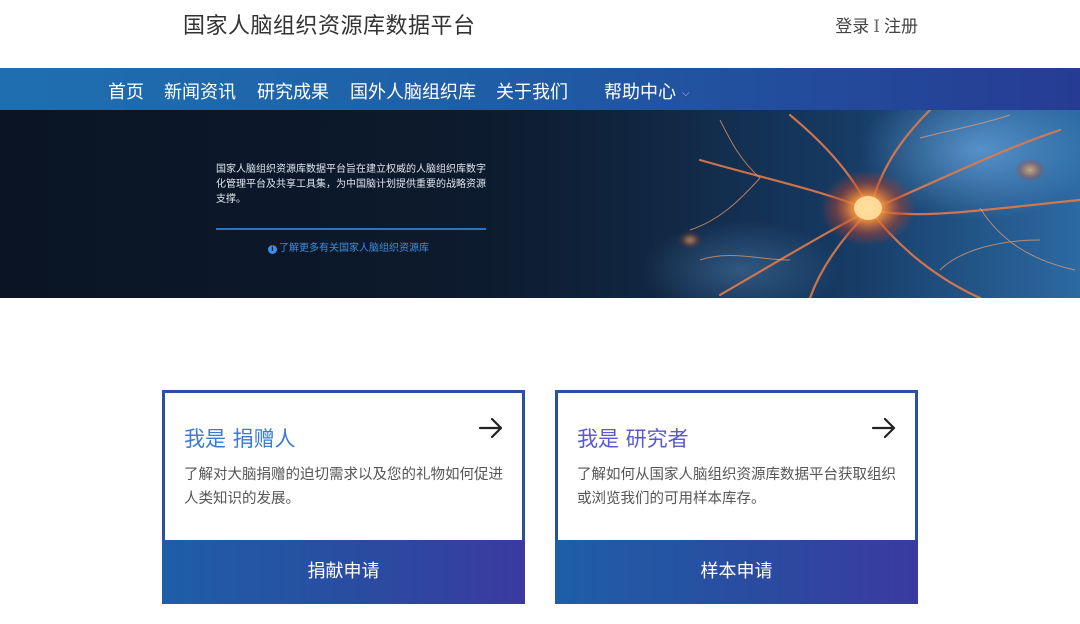 The width and height of the screenshot is (1080, 624). I want to click on main-nav: 首页 新闻资讯 研究成果 国外人脑组织库 关于我们 帮助中心 ⌵, so click(540, 89).